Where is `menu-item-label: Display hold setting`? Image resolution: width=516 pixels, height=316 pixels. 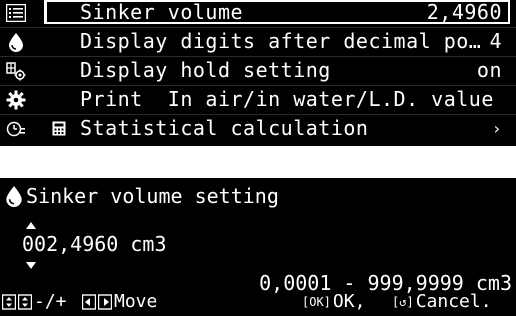
menu-item-label: Display hold setting is located at coordinates (205, 70).